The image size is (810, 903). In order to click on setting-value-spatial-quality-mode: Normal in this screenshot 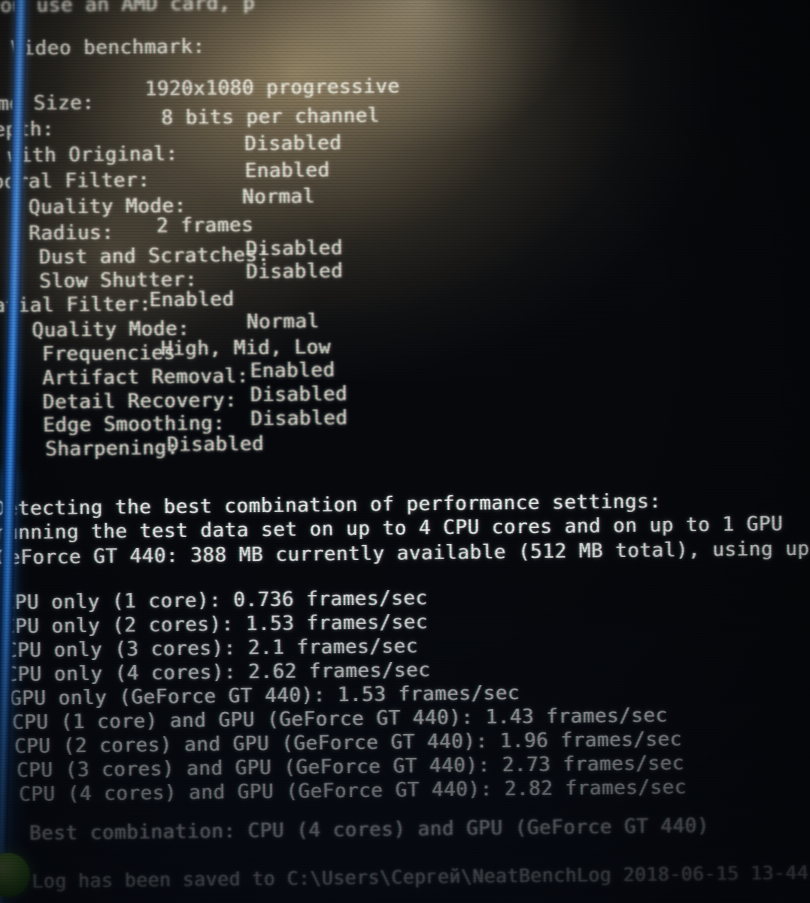, I will do `click(283, 321)`.